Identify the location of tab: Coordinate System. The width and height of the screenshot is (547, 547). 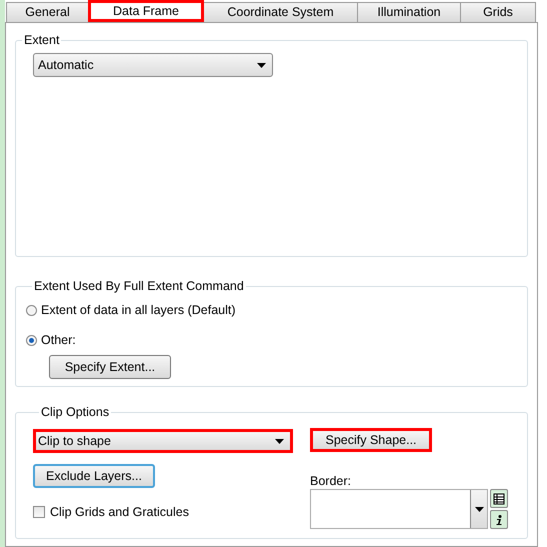
(280, 12).